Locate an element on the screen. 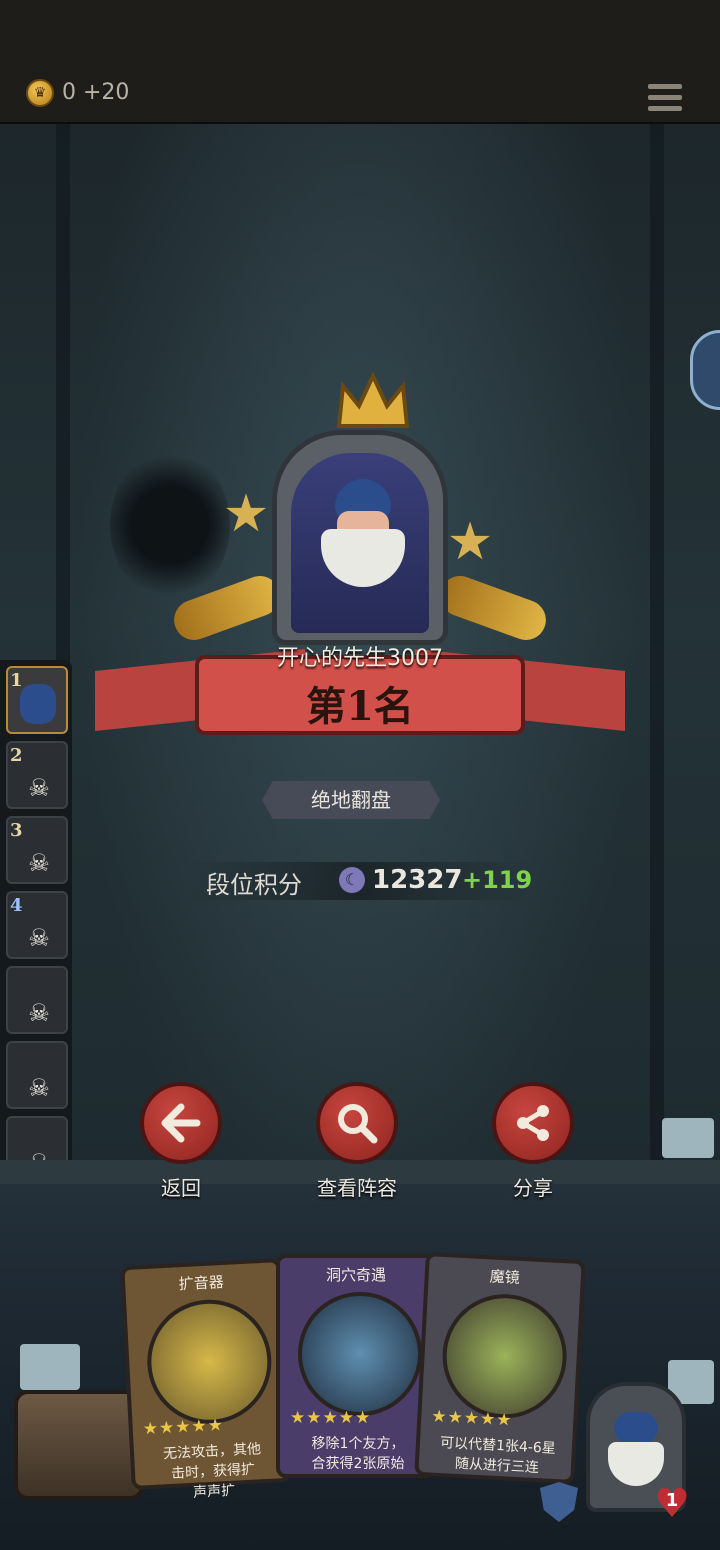  moon-icon: ☾ is located at coordinates (352, 880).